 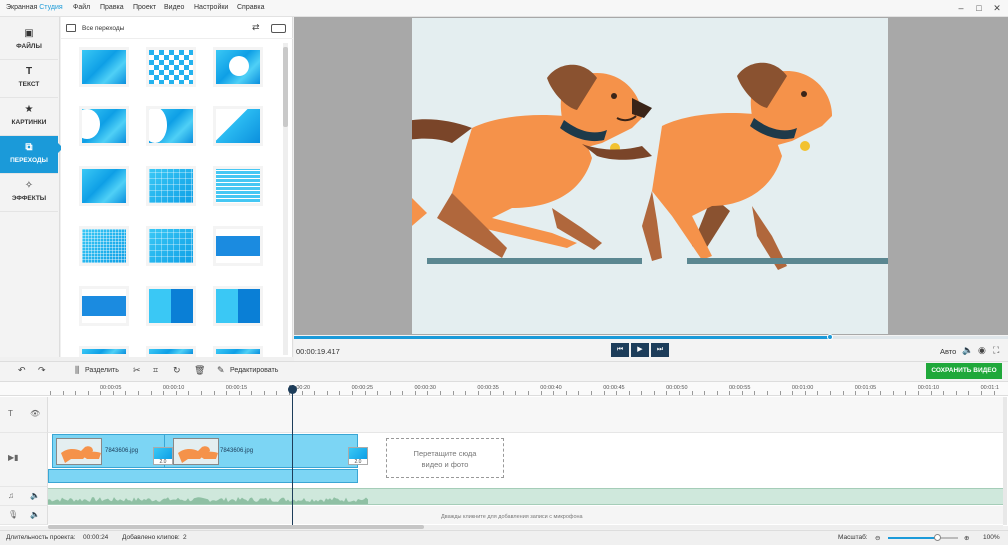 What do you see at coordinates (10, 413) in the screenshot?
I see `text-track-icon: T` at bounding box center [10, 413].